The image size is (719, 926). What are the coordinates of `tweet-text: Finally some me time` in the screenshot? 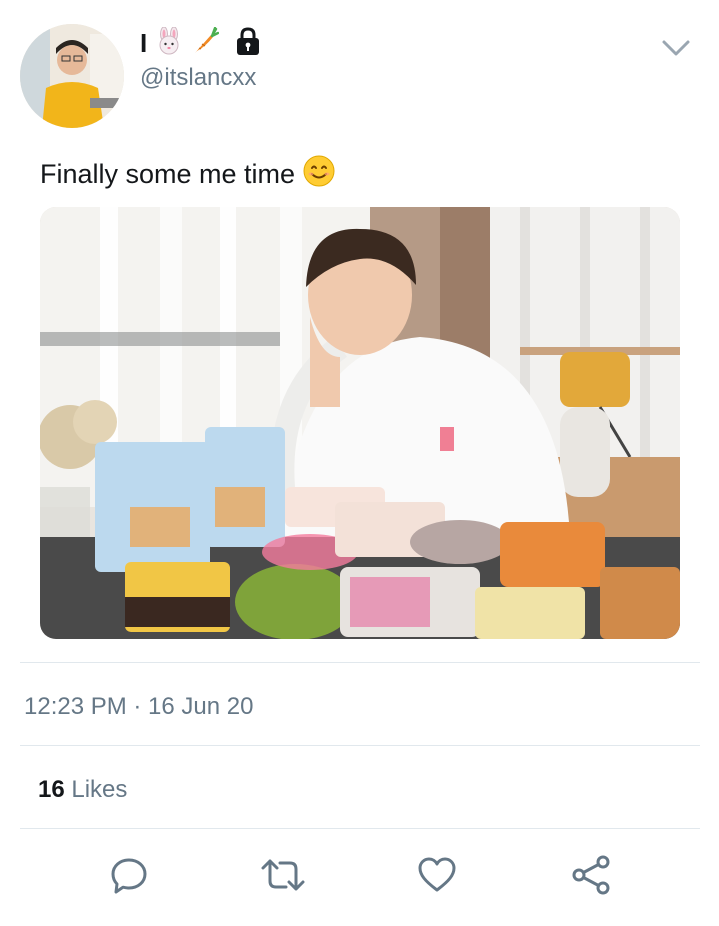 It's located at (168, 174).